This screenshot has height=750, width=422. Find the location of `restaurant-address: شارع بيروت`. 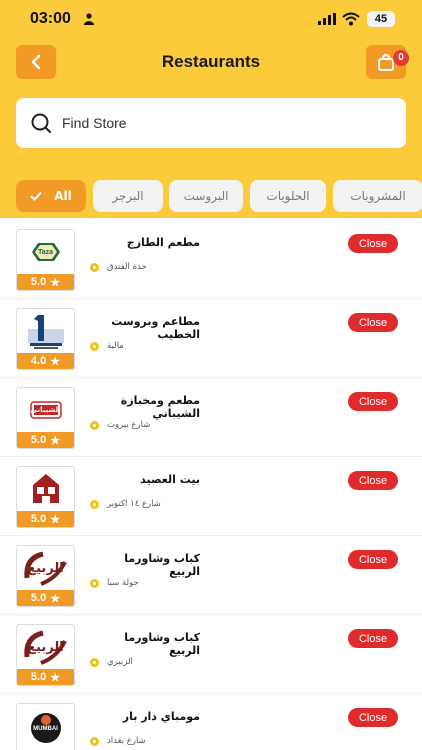

restaurant-address: شارع بيروت is located at coordinates (120, 425).